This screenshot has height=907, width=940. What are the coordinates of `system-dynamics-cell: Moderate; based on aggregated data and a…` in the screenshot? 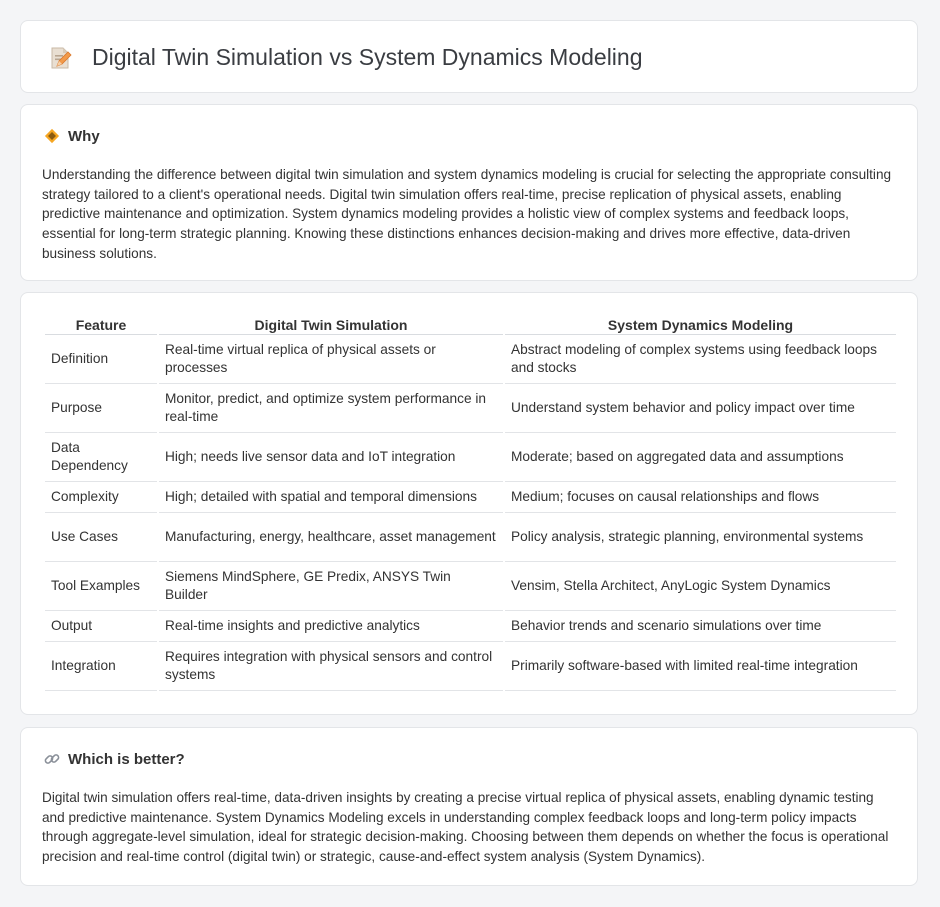 It's located at (700, 457).